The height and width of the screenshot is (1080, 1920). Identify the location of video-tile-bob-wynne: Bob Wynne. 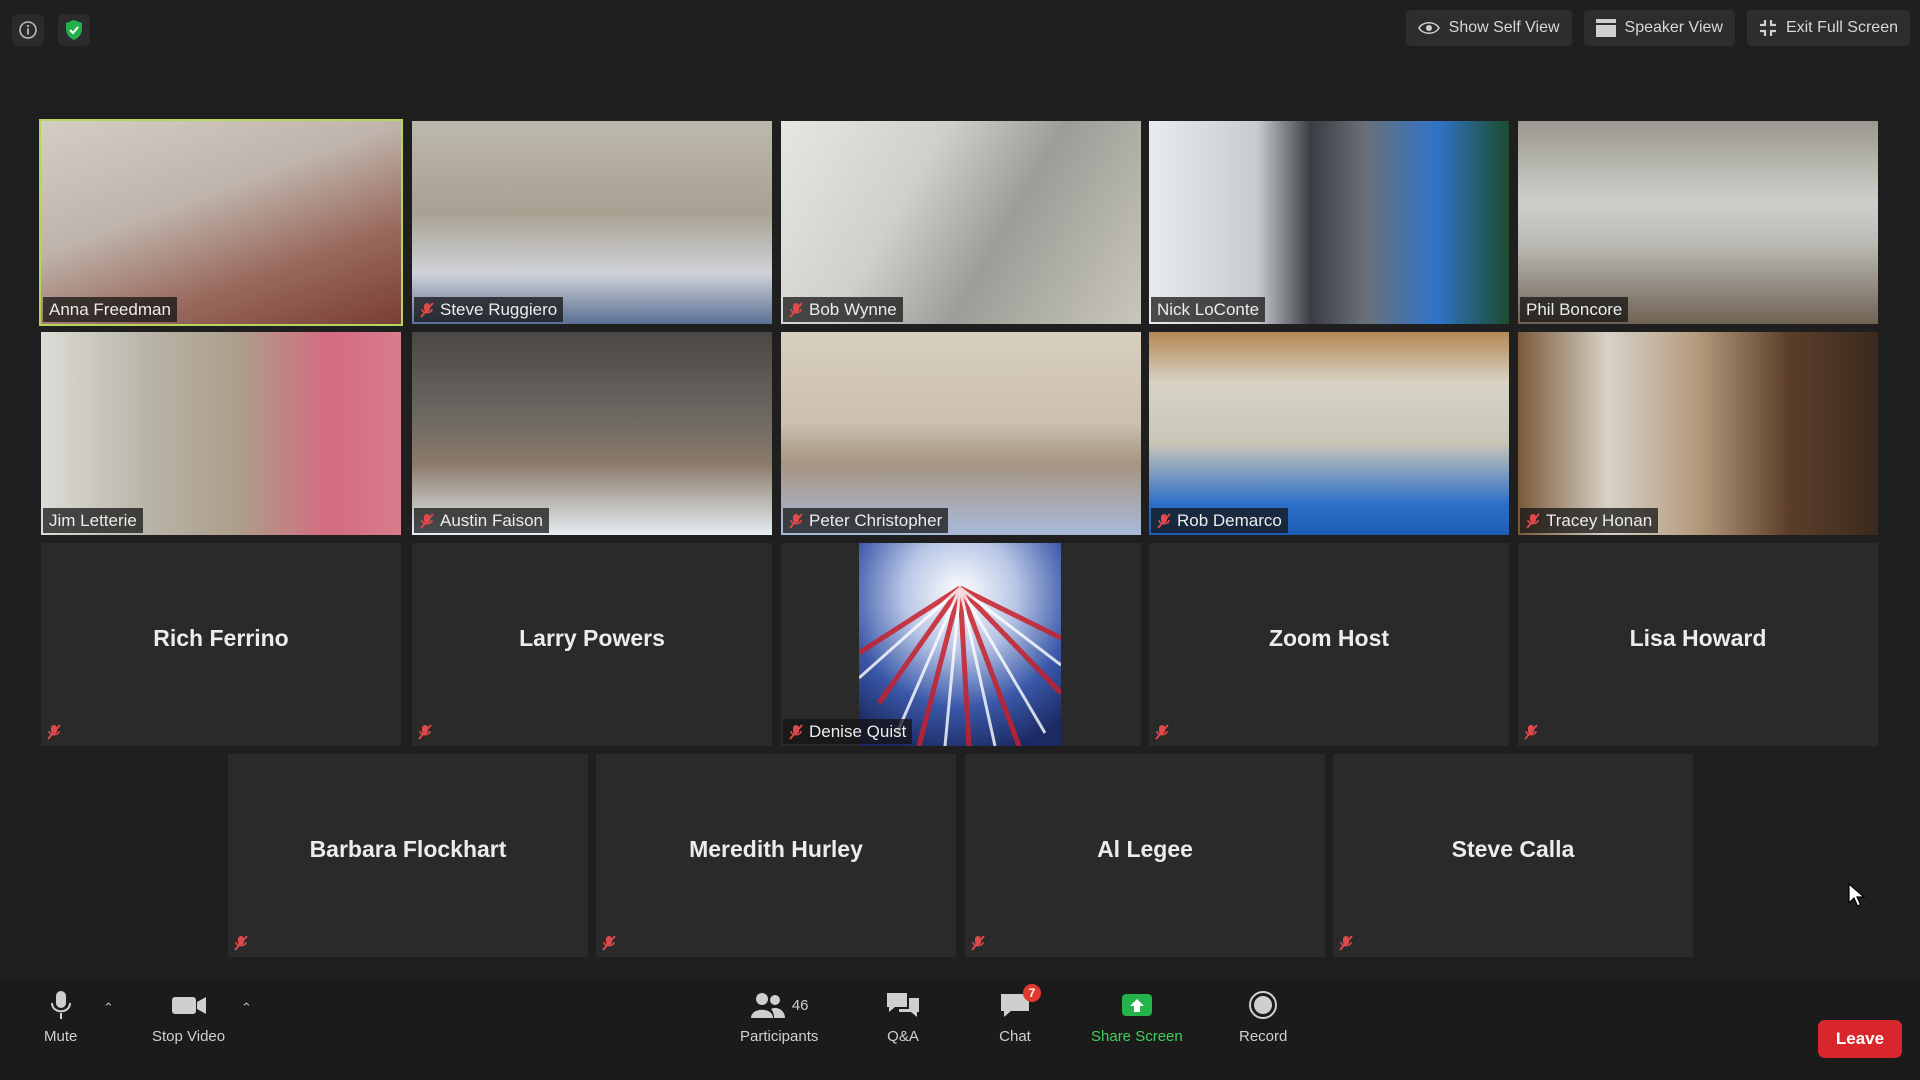
(961, 222).